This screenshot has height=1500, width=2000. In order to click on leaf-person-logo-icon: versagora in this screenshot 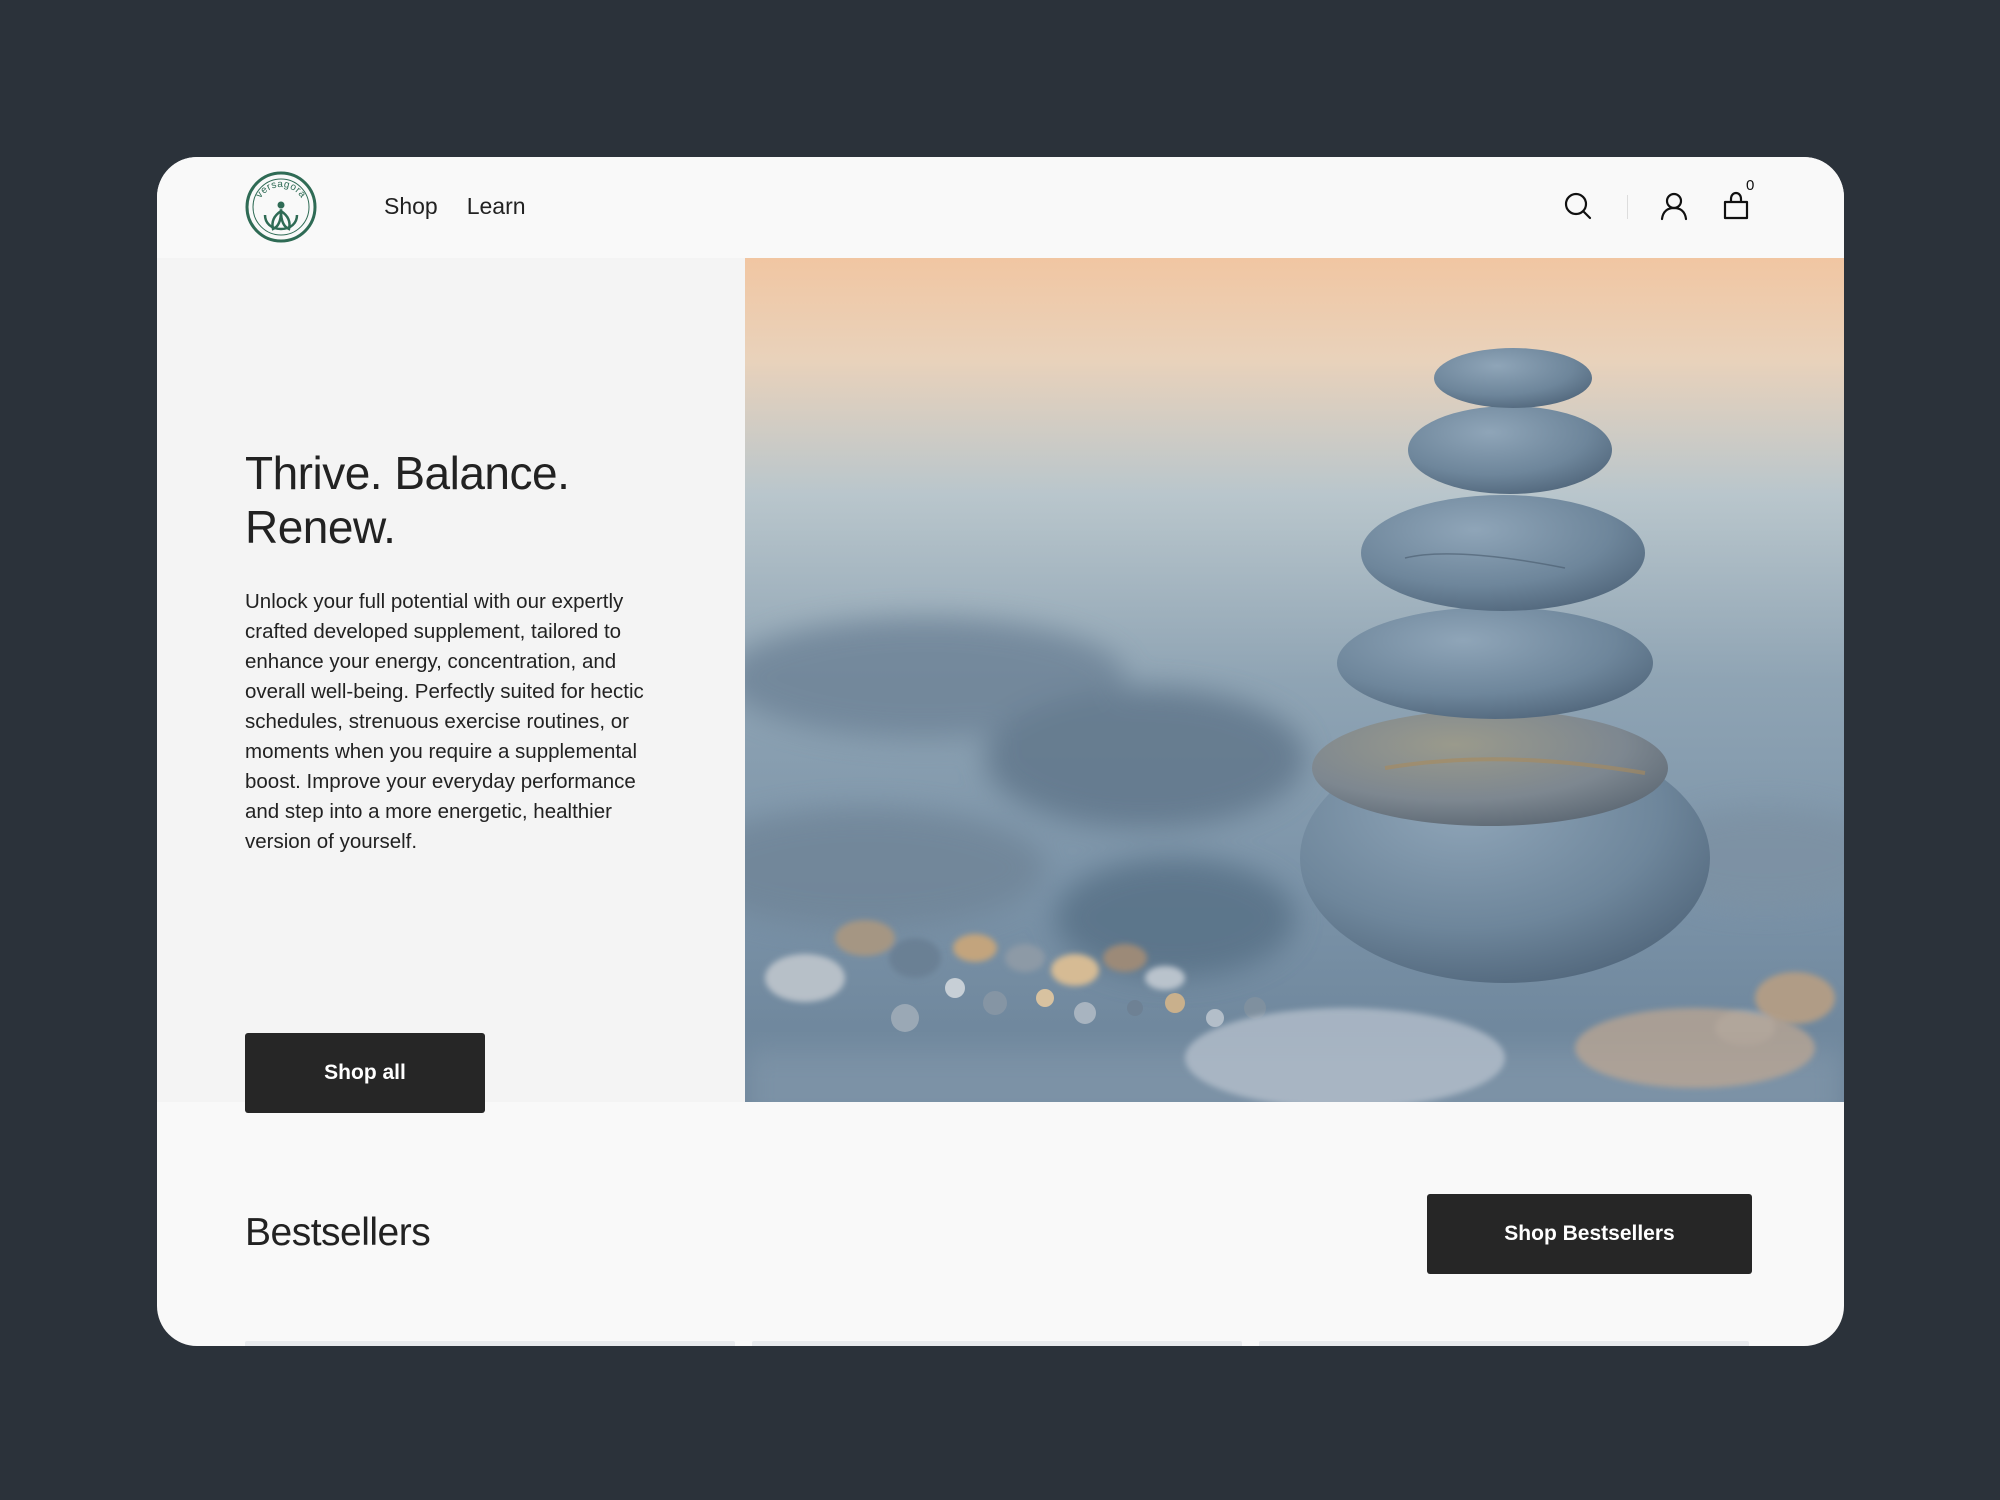, I will do `click(281, 207)`.